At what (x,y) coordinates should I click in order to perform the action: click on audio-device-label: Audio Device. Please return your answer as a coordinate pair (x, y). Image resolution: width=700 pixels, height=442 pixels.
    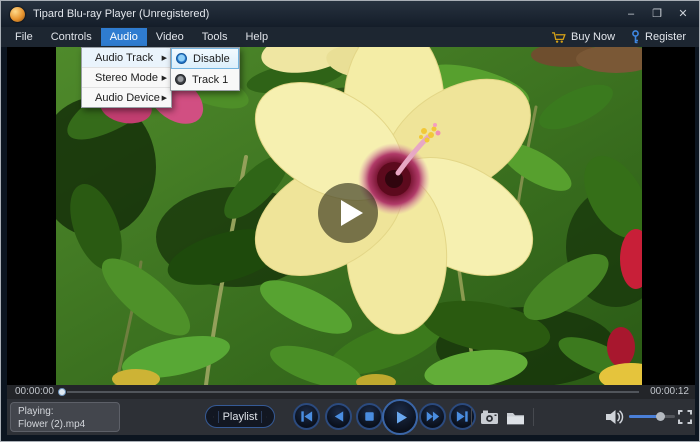
    Looking at the image, I should click on (127, 97).